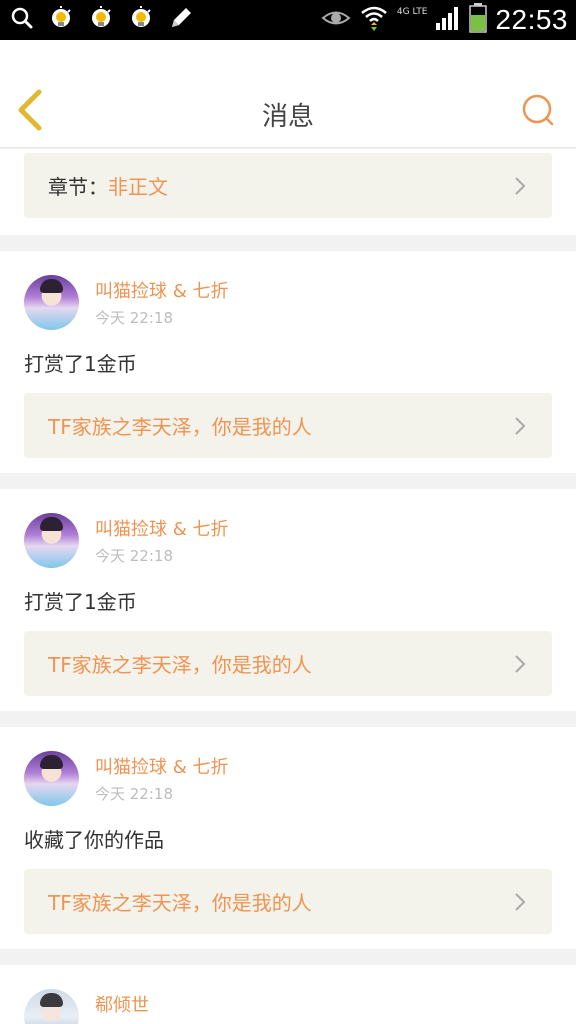 The image size is (576, 1024). I want to click on wifi-icon, so click(374, 20).